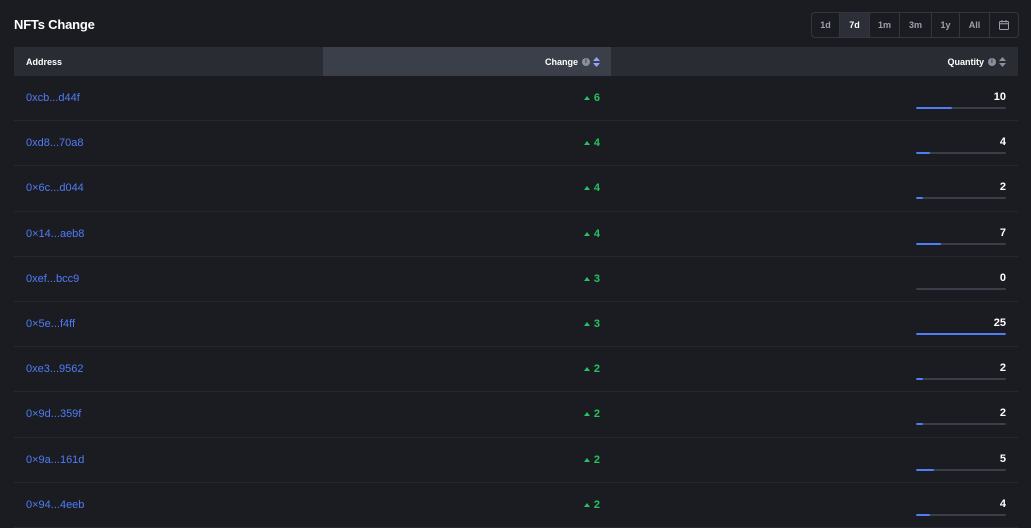 The height and width of the screenshot is (528, 1031). Describe the element at coordinates (52, 279) in the screenshot. I see `address-link: 0xef...bcc9` at that location.